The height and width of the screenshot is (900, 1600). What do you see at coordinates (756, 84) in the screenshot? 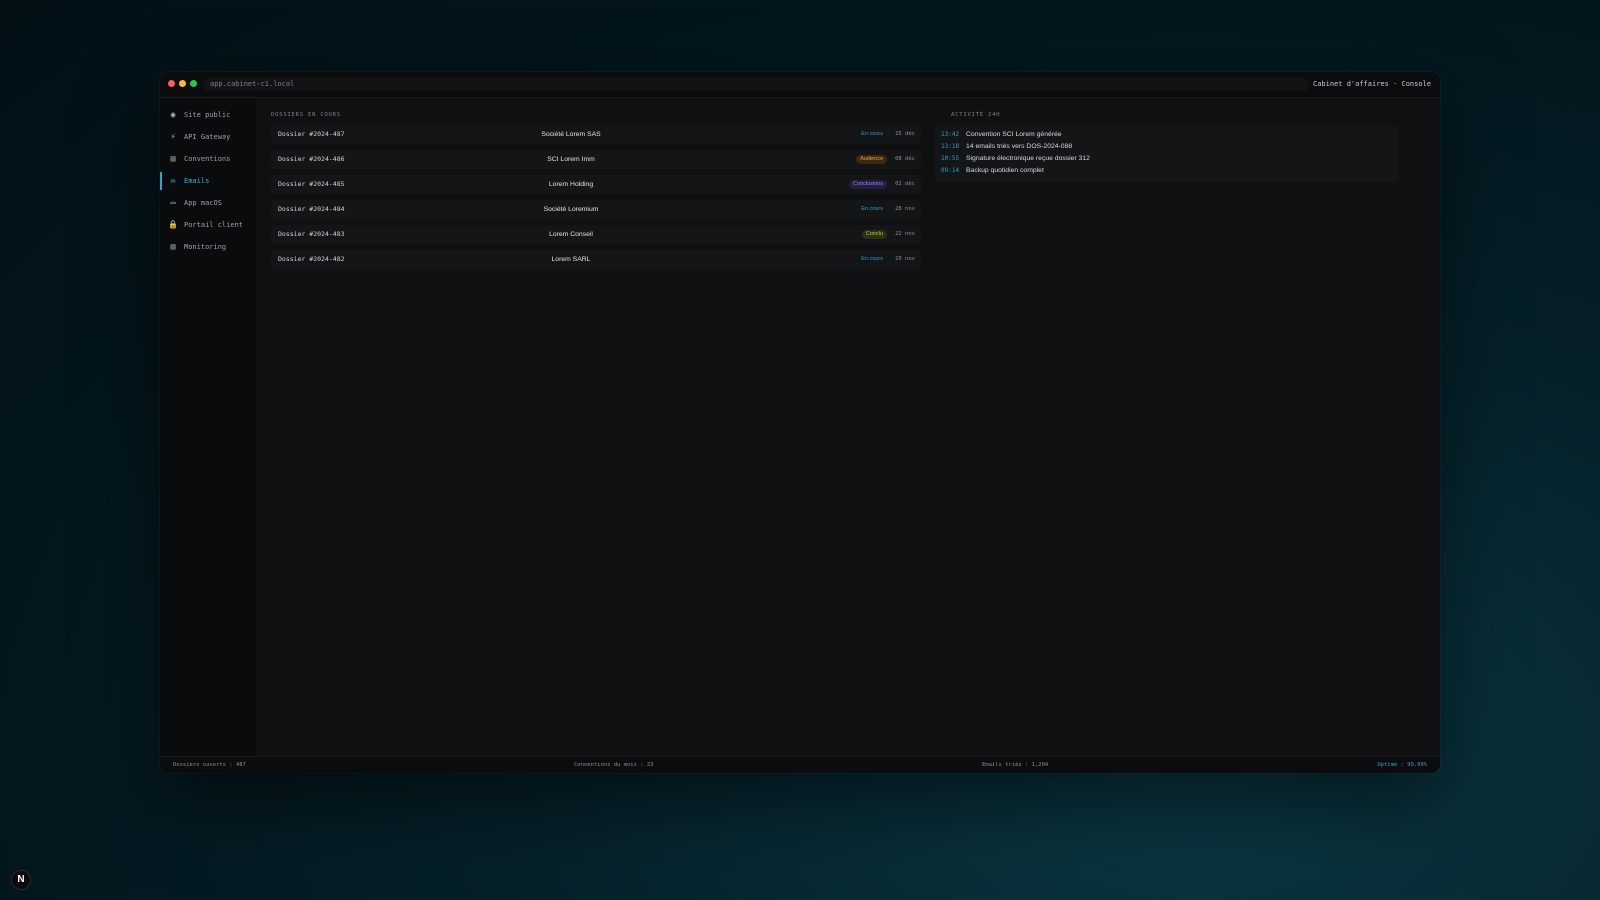
I see `url-bar: app.cabinet-c1.local` at bounding box center [756, 84].